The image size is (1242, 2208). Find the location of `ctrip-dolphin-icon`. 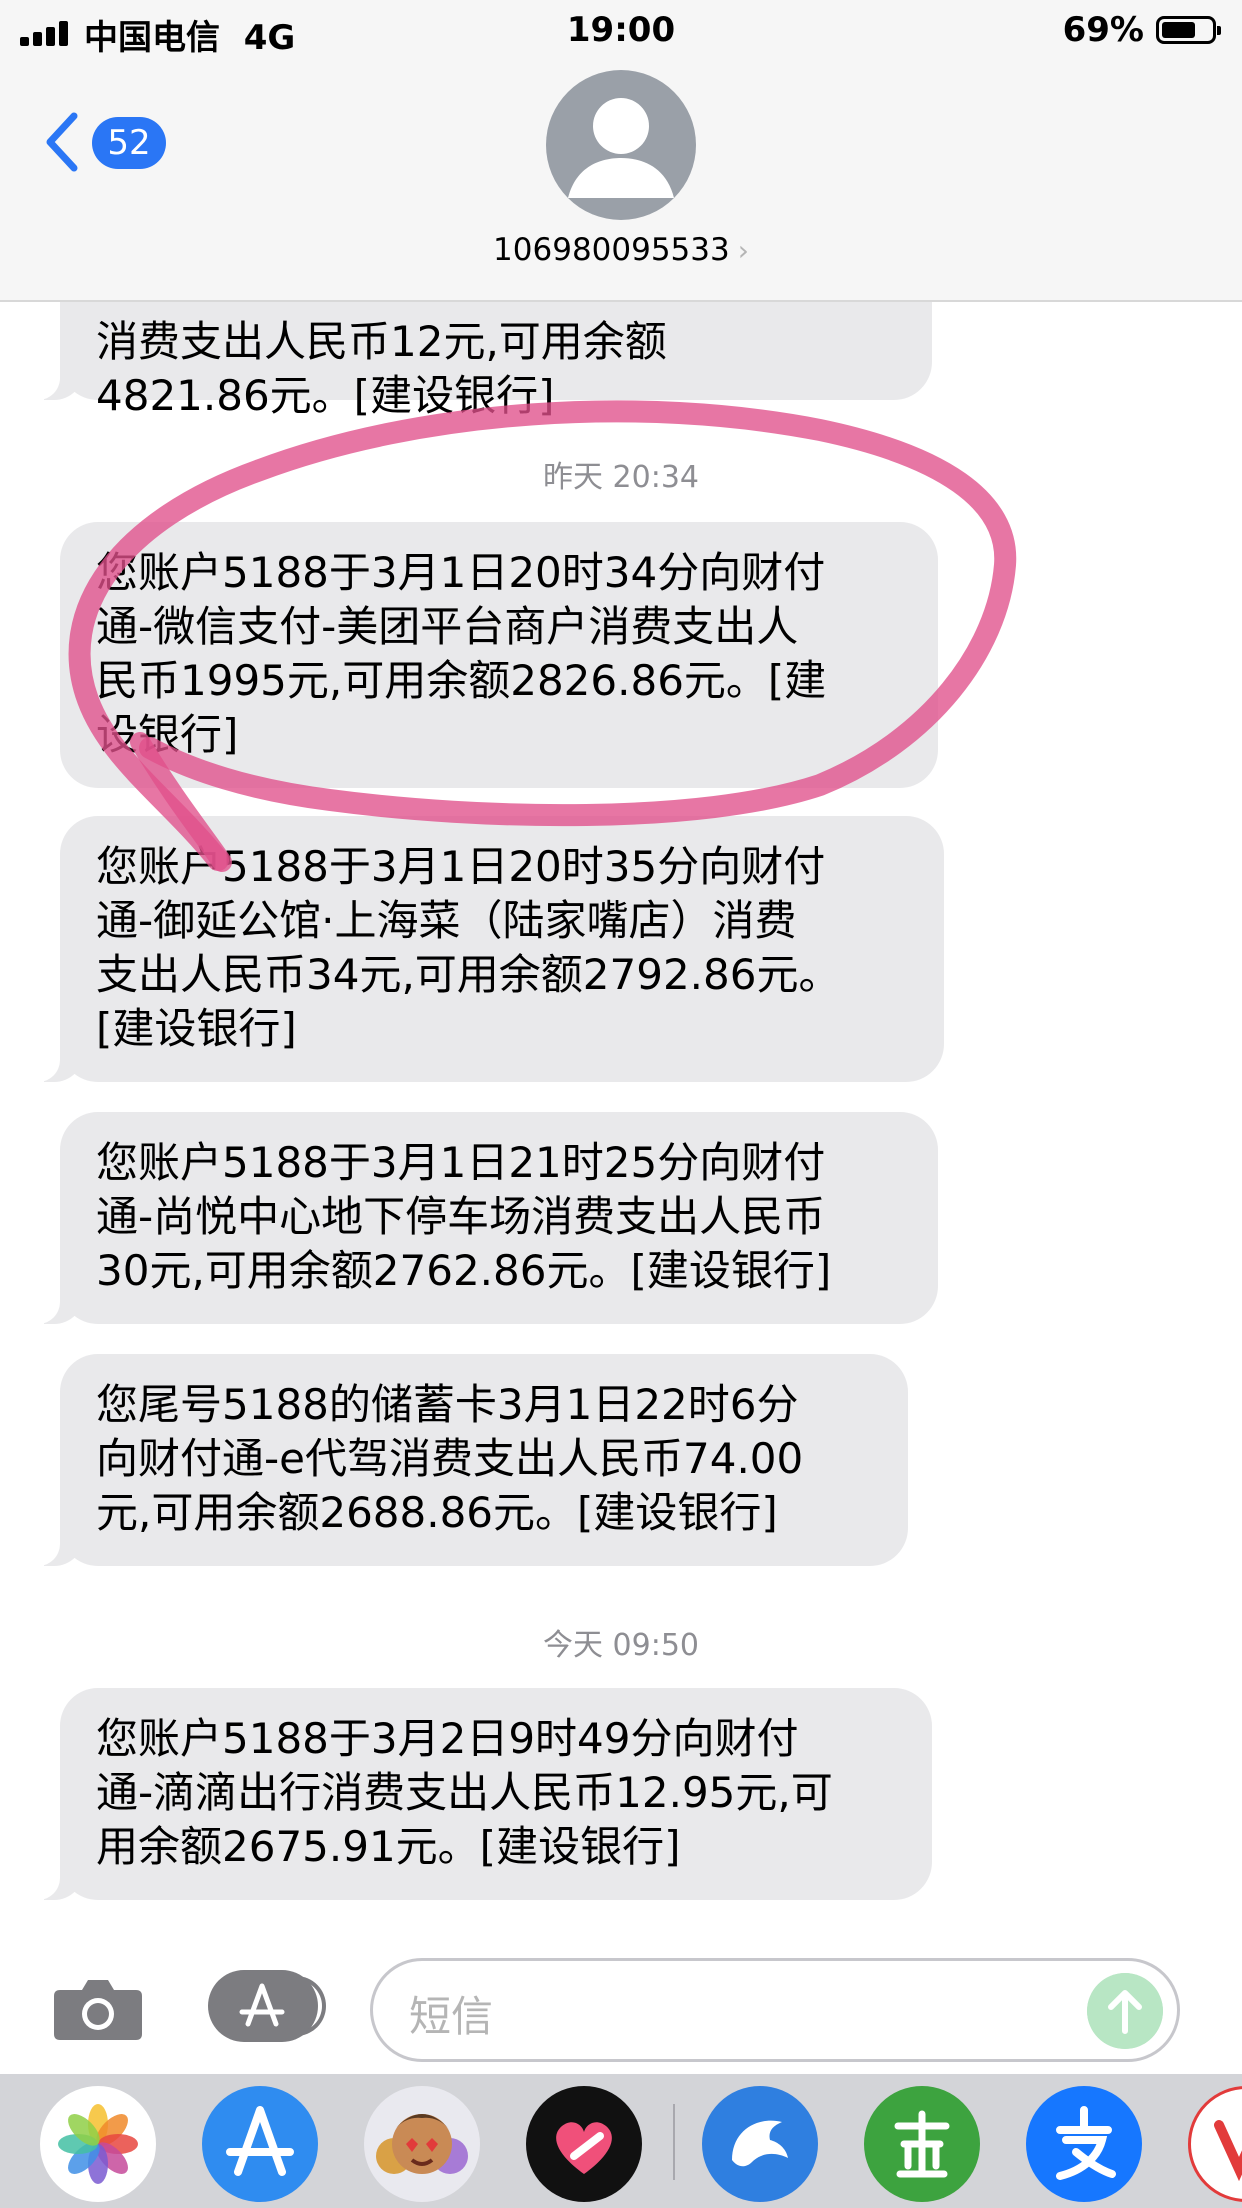

ctrip-dolphin-icon is located at coordinates (760, 2144).